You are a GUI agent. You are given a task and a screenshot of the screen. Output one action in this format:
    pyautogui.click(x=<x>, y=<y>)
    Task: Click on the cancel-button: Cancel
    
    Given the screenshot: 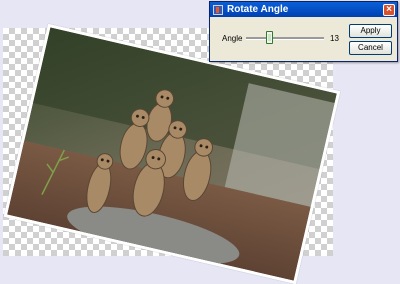 What is the action you would take?
    pyautogui.click(x=370, y=48)
    